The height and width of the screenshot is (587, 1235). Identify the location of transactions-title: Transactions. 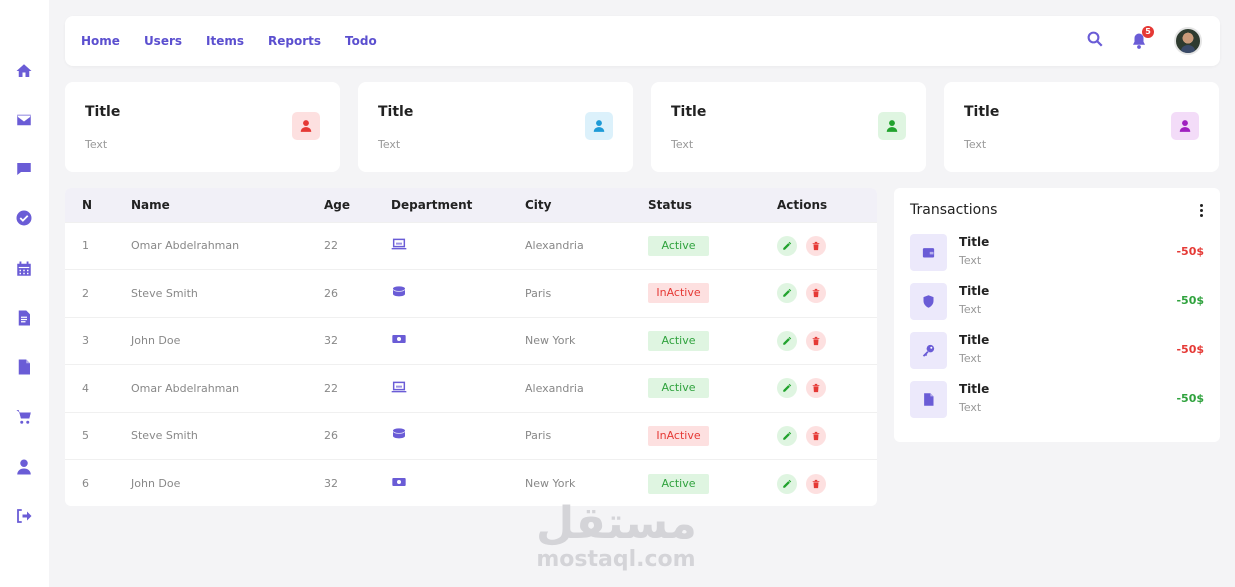
(954, 210).